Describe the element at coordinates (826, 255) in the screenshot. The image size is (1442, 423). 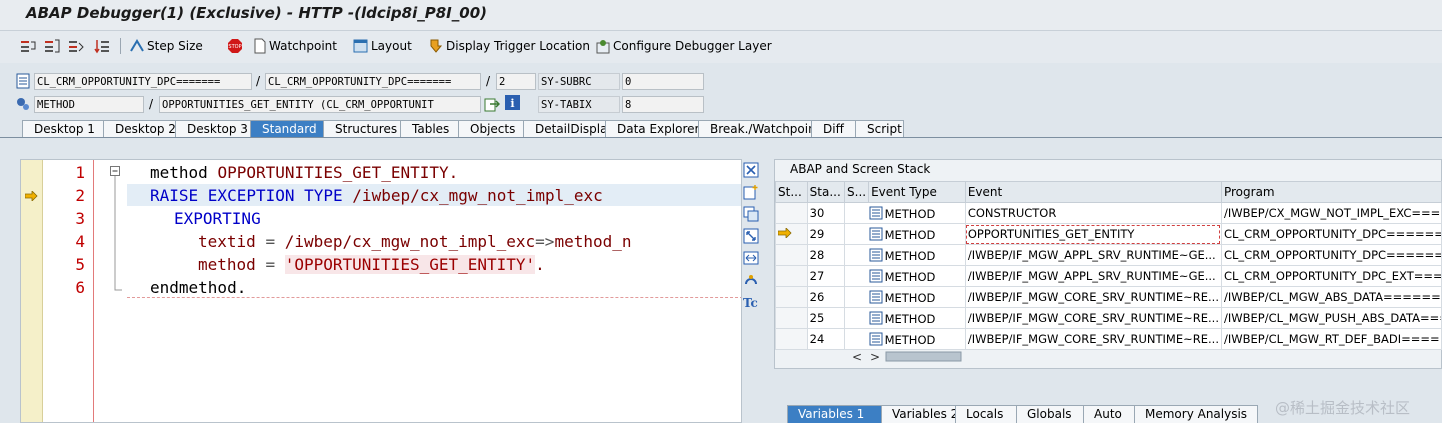
I see `stack-level: 28` at that location.